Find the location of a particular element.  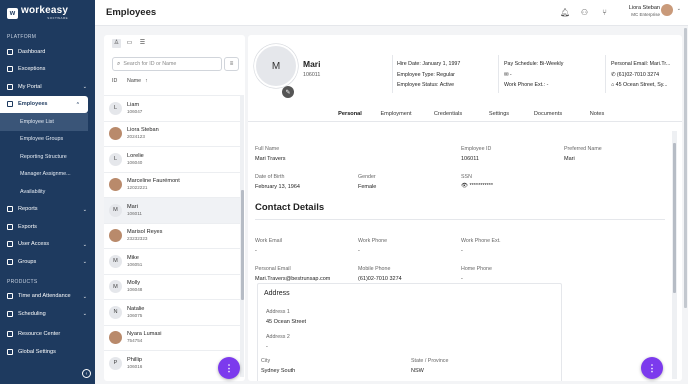

edit-avatar-icon: ✎ is located at coordinates (288, 92).